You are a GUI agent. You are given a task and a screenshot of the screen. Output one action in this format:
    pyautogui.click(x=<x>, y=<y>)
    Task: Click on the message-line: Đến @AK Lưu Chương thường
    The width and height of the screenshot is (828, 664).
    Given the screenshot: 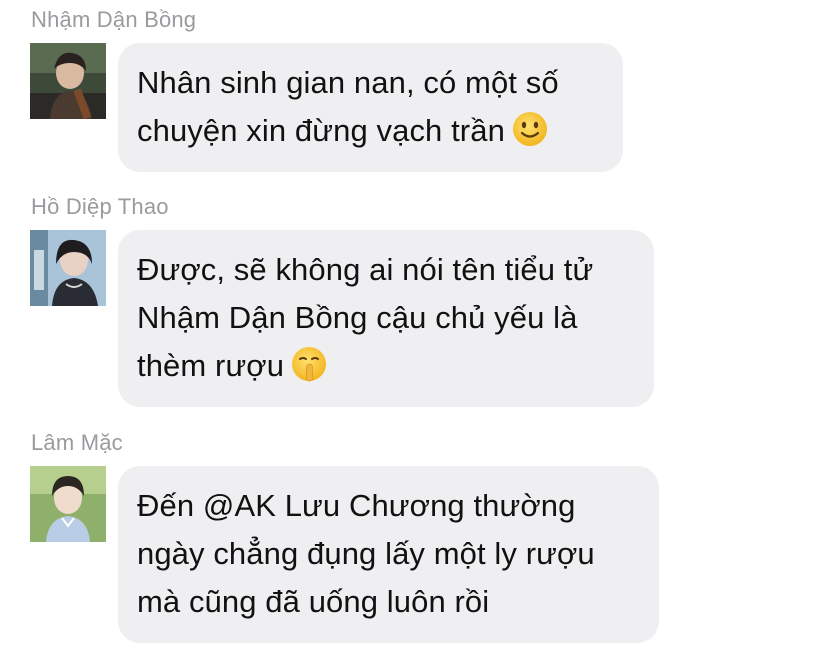 What is the action you would take?
    pyautogui.click(x=356, y=505)
    